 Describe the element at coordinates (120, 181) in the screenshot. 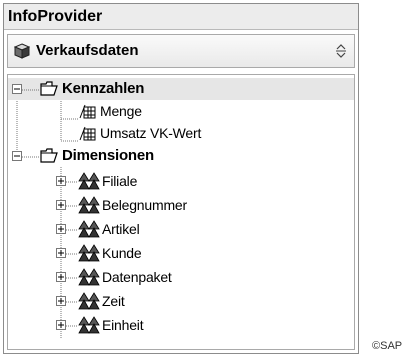

I see `tree-label: Filiale` at that location.